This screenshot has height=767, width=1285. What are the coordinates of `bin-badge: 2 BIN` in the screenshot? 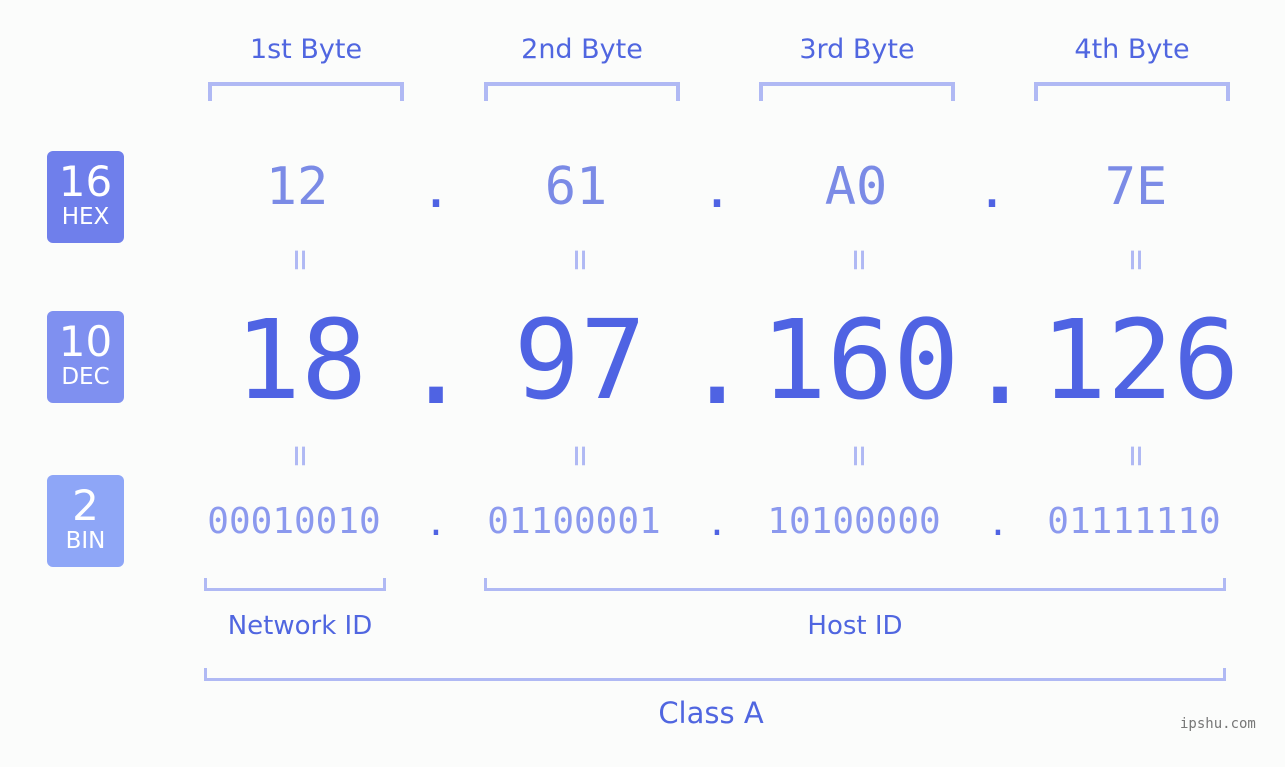 It's located at (85, 521).